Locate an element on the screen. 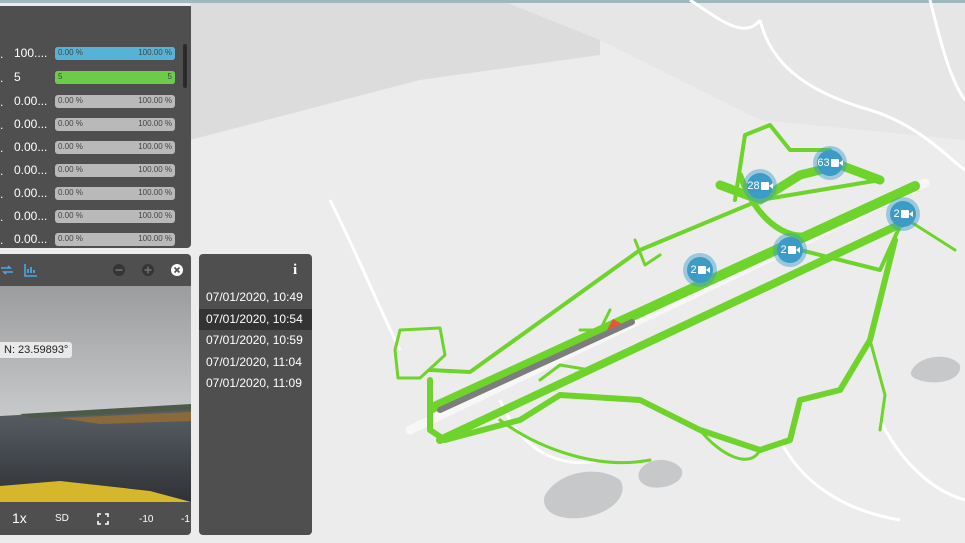 The width and height of the screenshot is (965, 543). swap-icon is located at coordinates (7, 270).